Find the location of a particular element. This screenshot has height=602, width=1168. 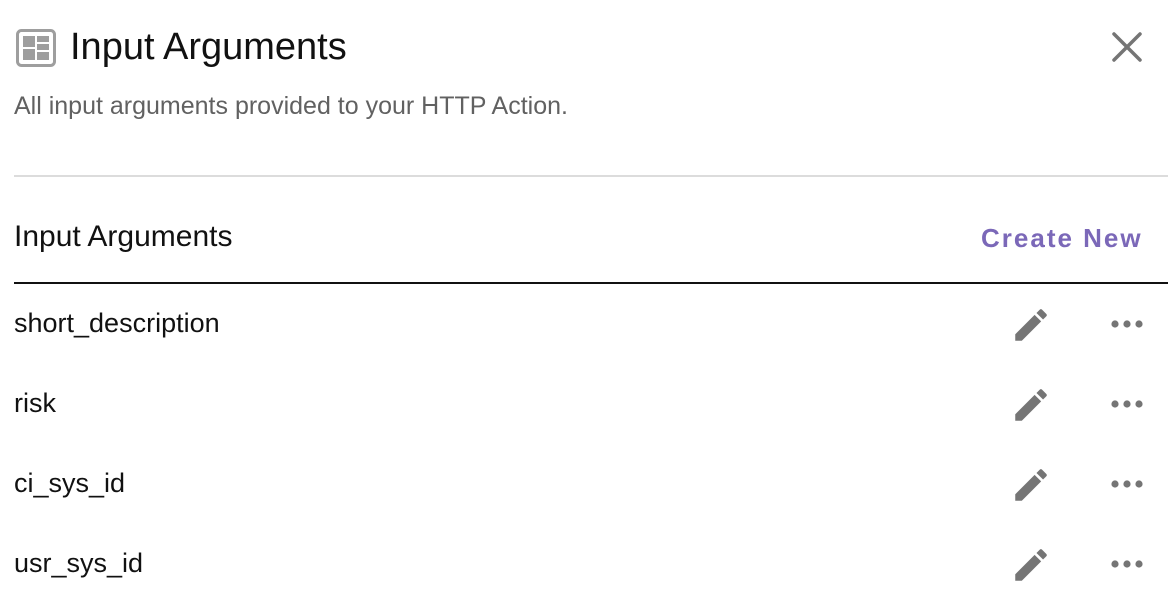

create-new-button: Create New is located at coordinates (1062, 238).